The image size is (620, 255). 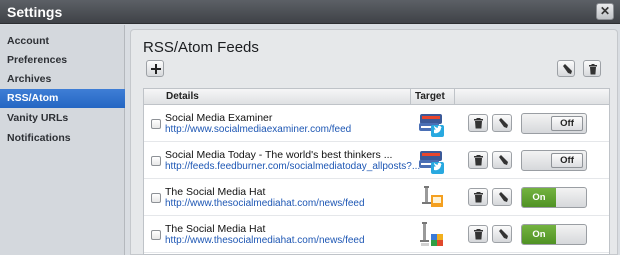 I want to click on table-header: Details Target, so click(x=376, y=97).